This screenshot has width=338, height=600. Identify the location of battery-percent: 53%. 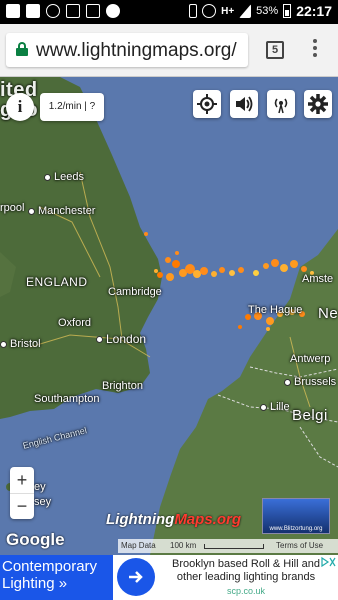
(267, 11).